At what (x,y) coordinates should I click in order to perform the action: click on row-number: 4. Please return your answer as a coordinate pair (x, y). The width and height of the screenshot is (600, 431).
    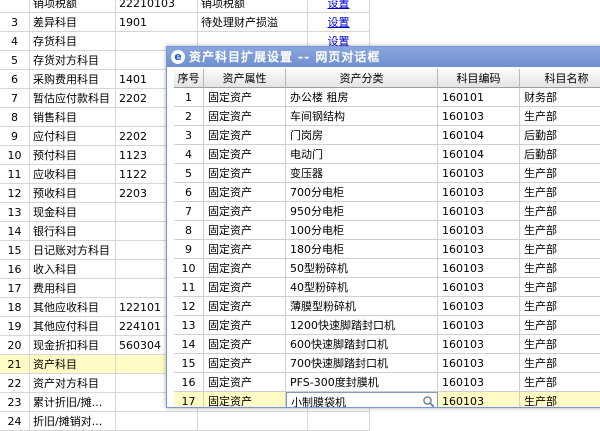
    Looking at the image, I should click on (15, 41).